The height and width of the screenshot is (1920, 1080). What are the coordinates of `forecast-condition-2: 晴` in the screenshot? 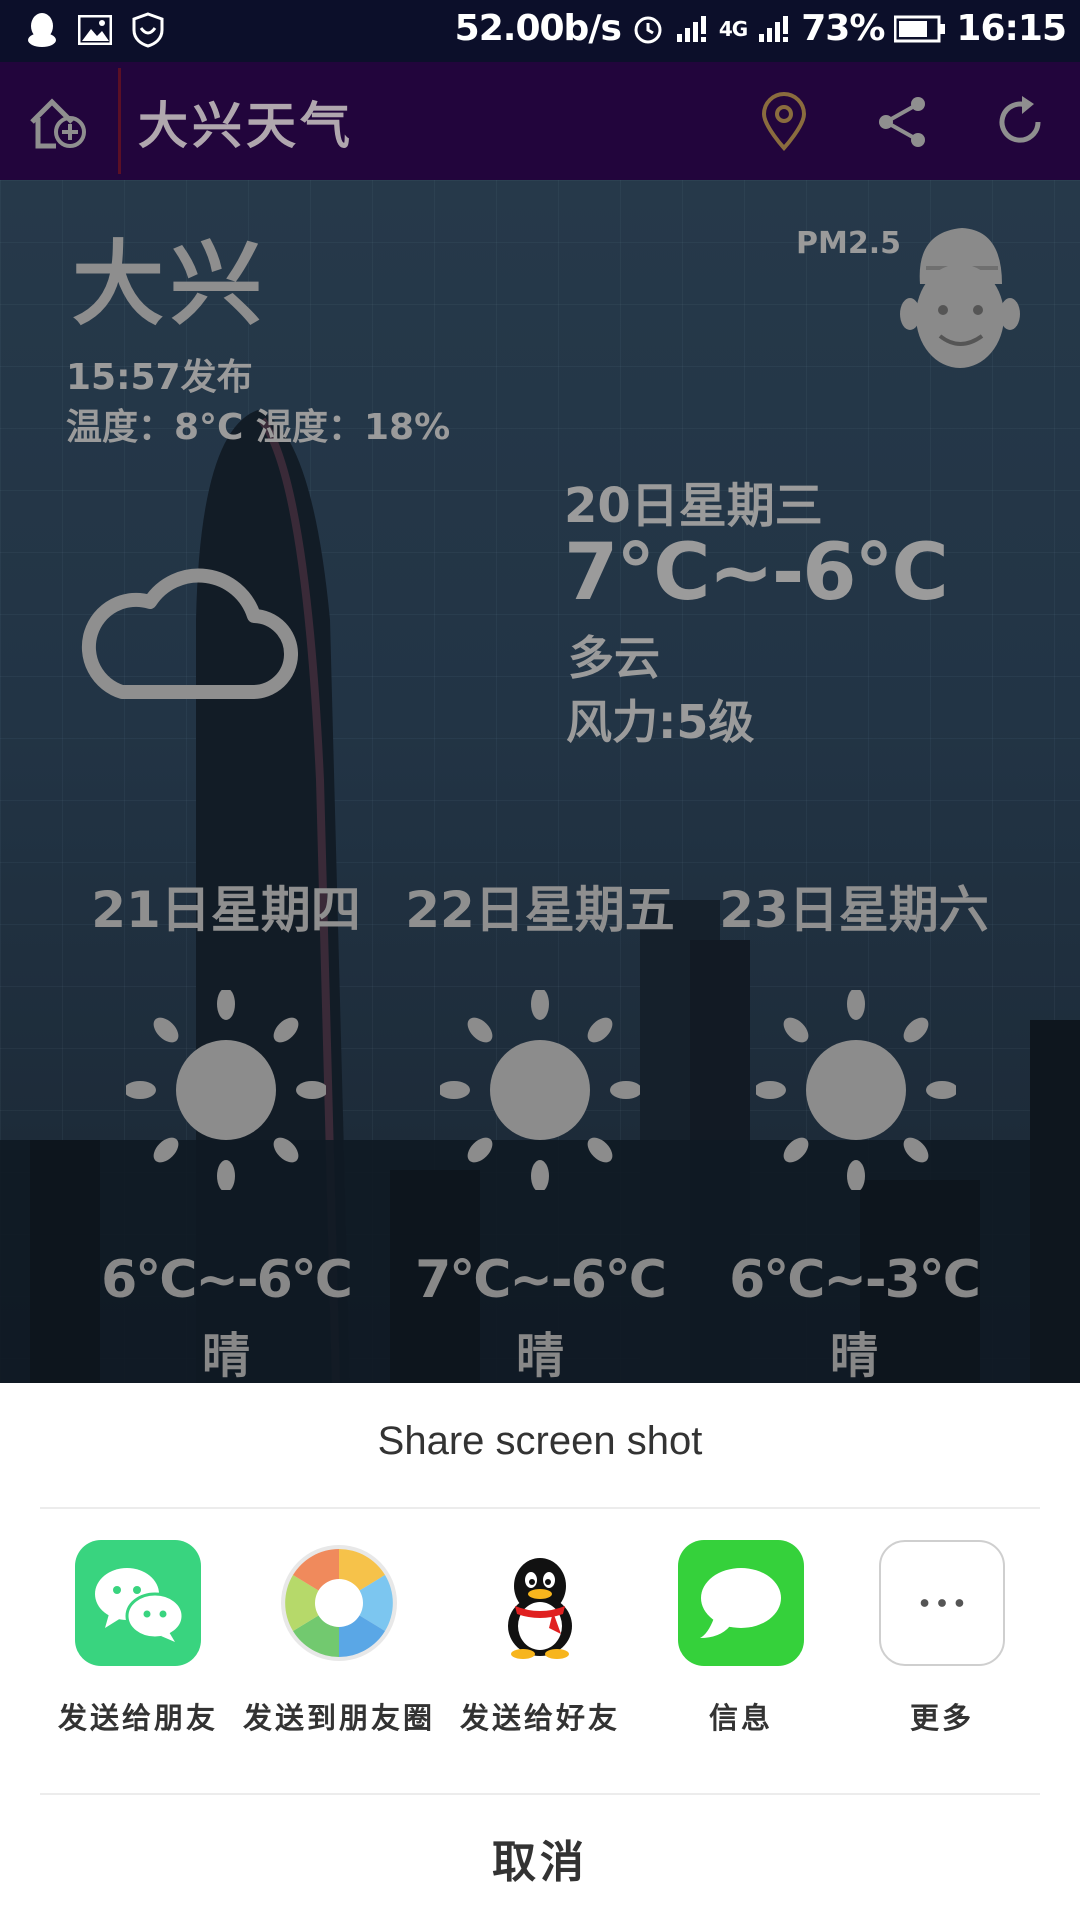 It's located at (539, 1356).